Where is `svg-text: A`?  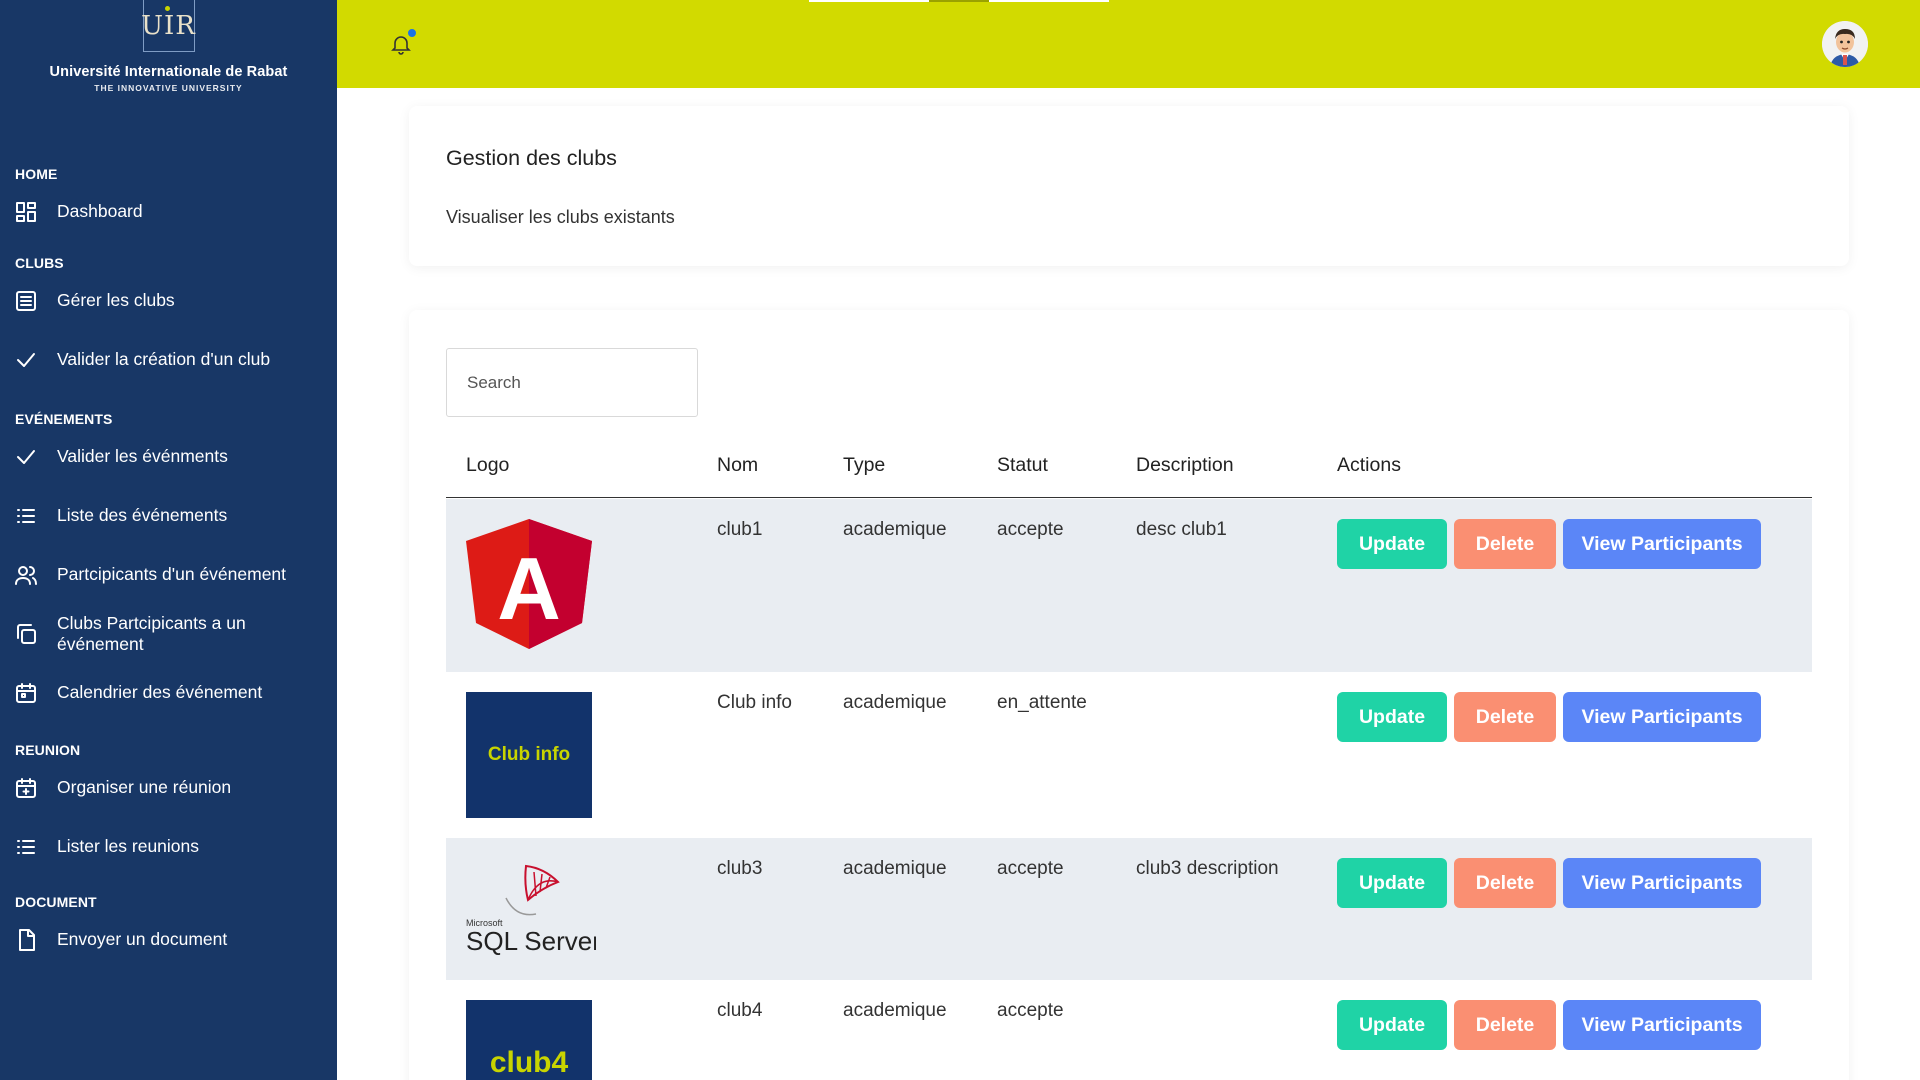 svg-text: A is located at coordinates (529, 588).